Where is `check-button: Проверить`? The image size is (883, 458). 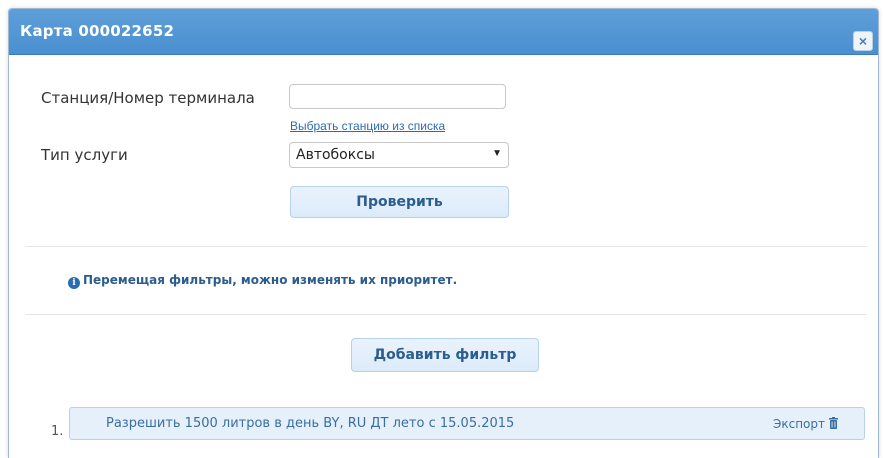 check-button: Проверить is located at coordinates (399, 202).